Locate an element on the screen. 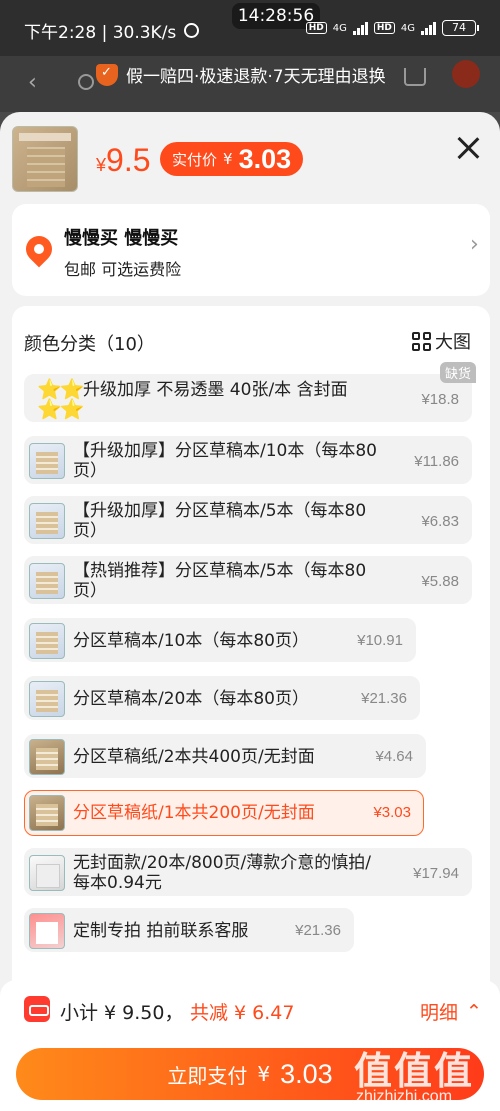 This screenshot has height=1111, width=500. price-value: 9.5 is located at coordinates (128, 160).